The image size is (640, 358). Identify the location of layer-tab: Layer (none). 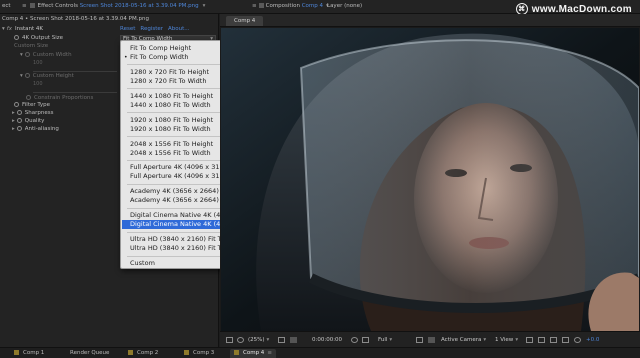
(344, 7).